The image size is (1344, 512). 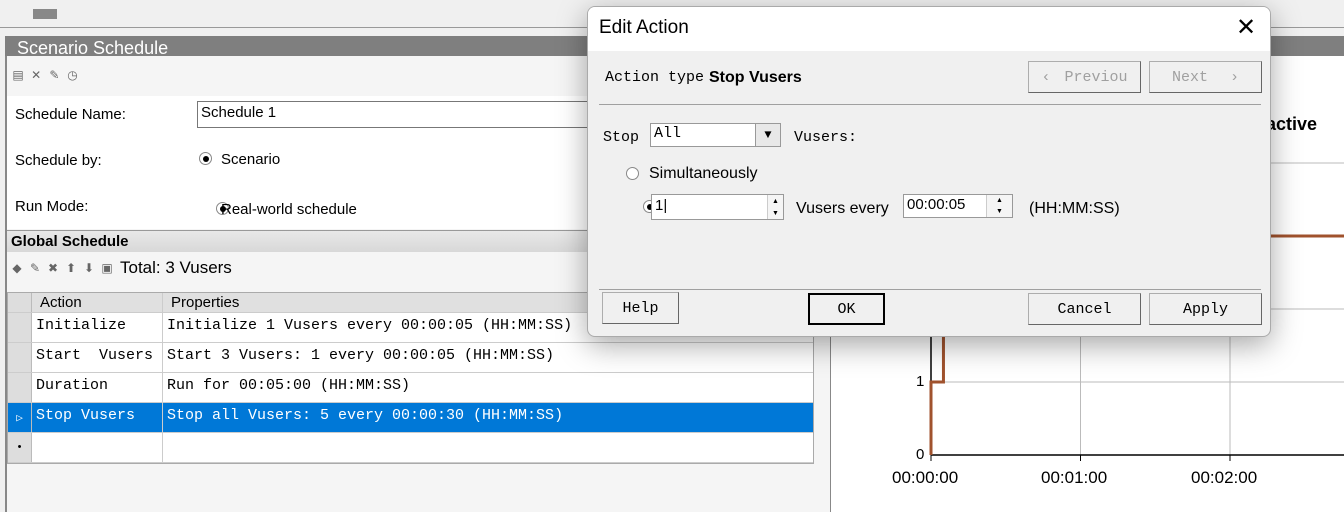 What do you see at coordinates (45, 14) in the screenshot?
I see `scrollbar-thumb` at bounding box center [45, 14].